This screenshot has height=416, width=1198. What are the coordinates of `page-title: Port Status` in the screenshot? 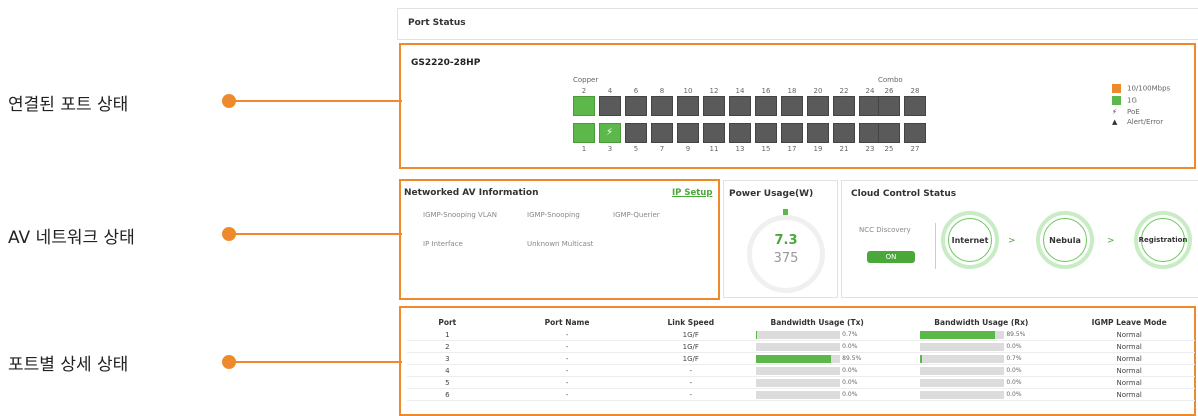 It's located at (437, 23).